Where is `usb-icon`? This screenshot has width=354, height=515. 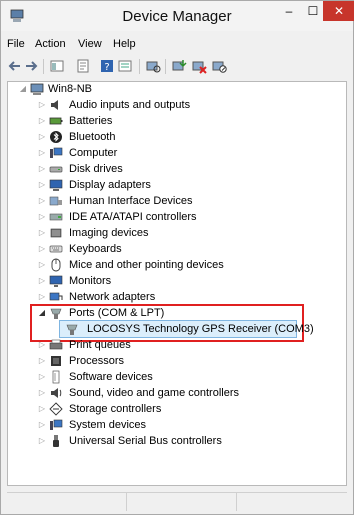
usb-icon is located at coordinates (56, 441).